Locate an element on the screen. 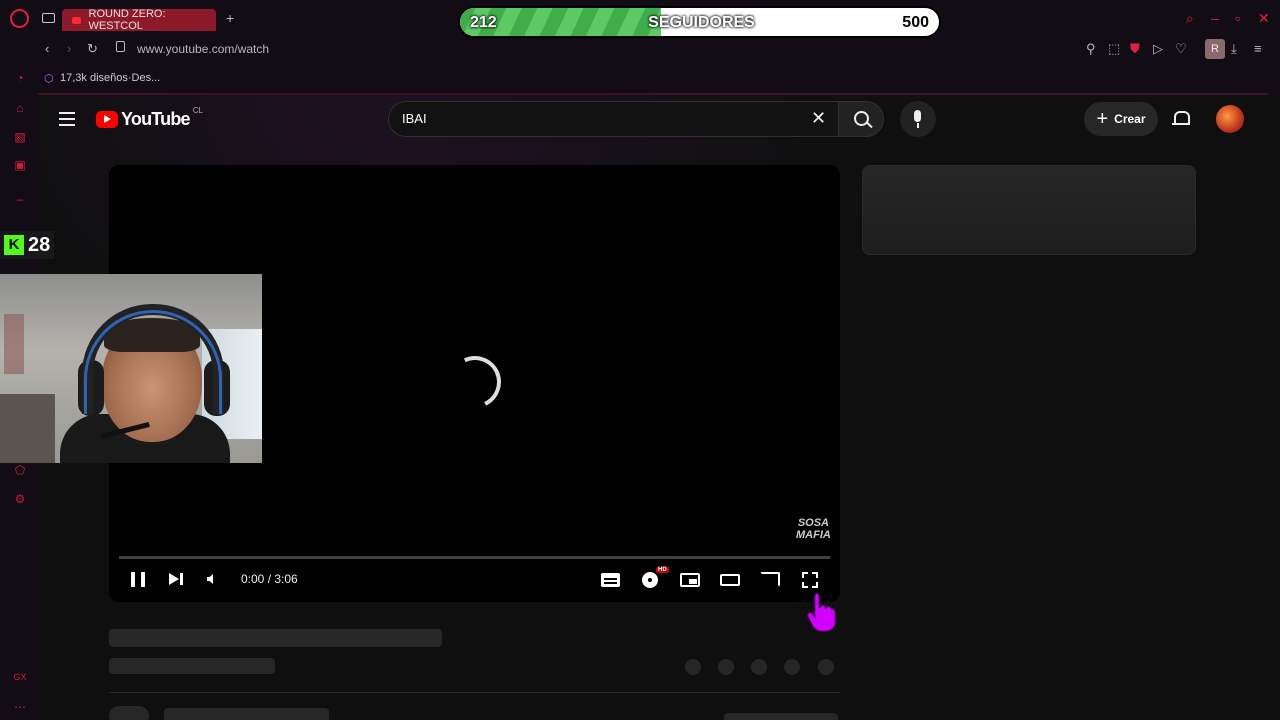 This screenshot has height=720, width=1280. sidebar-placeholder-card is located at coordinates (1029, 210).